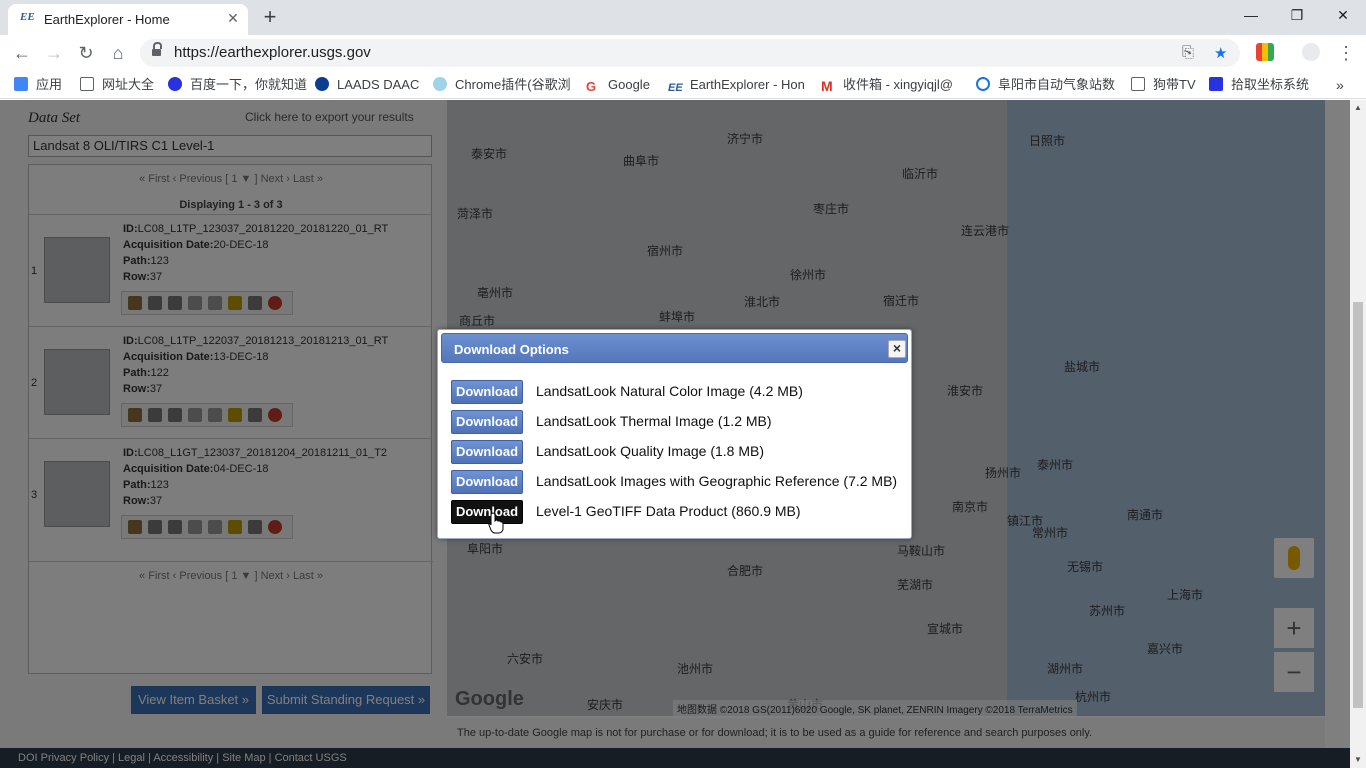  Describe the element at coordinates (237, 85) in the screenshot. I see `bookmark-item: 百度一下，你就知道` at that location.